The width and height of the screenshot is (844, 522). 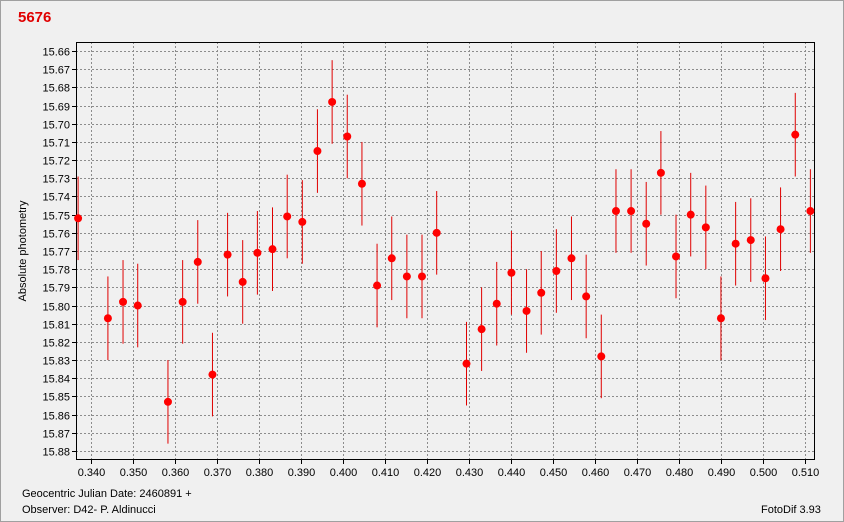 I want to click on x-tick-label: 0.360, so click(x=176, y=473).